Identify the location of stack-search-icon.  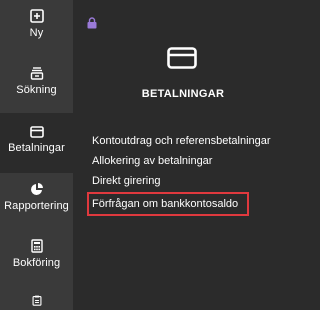
(36, 73).